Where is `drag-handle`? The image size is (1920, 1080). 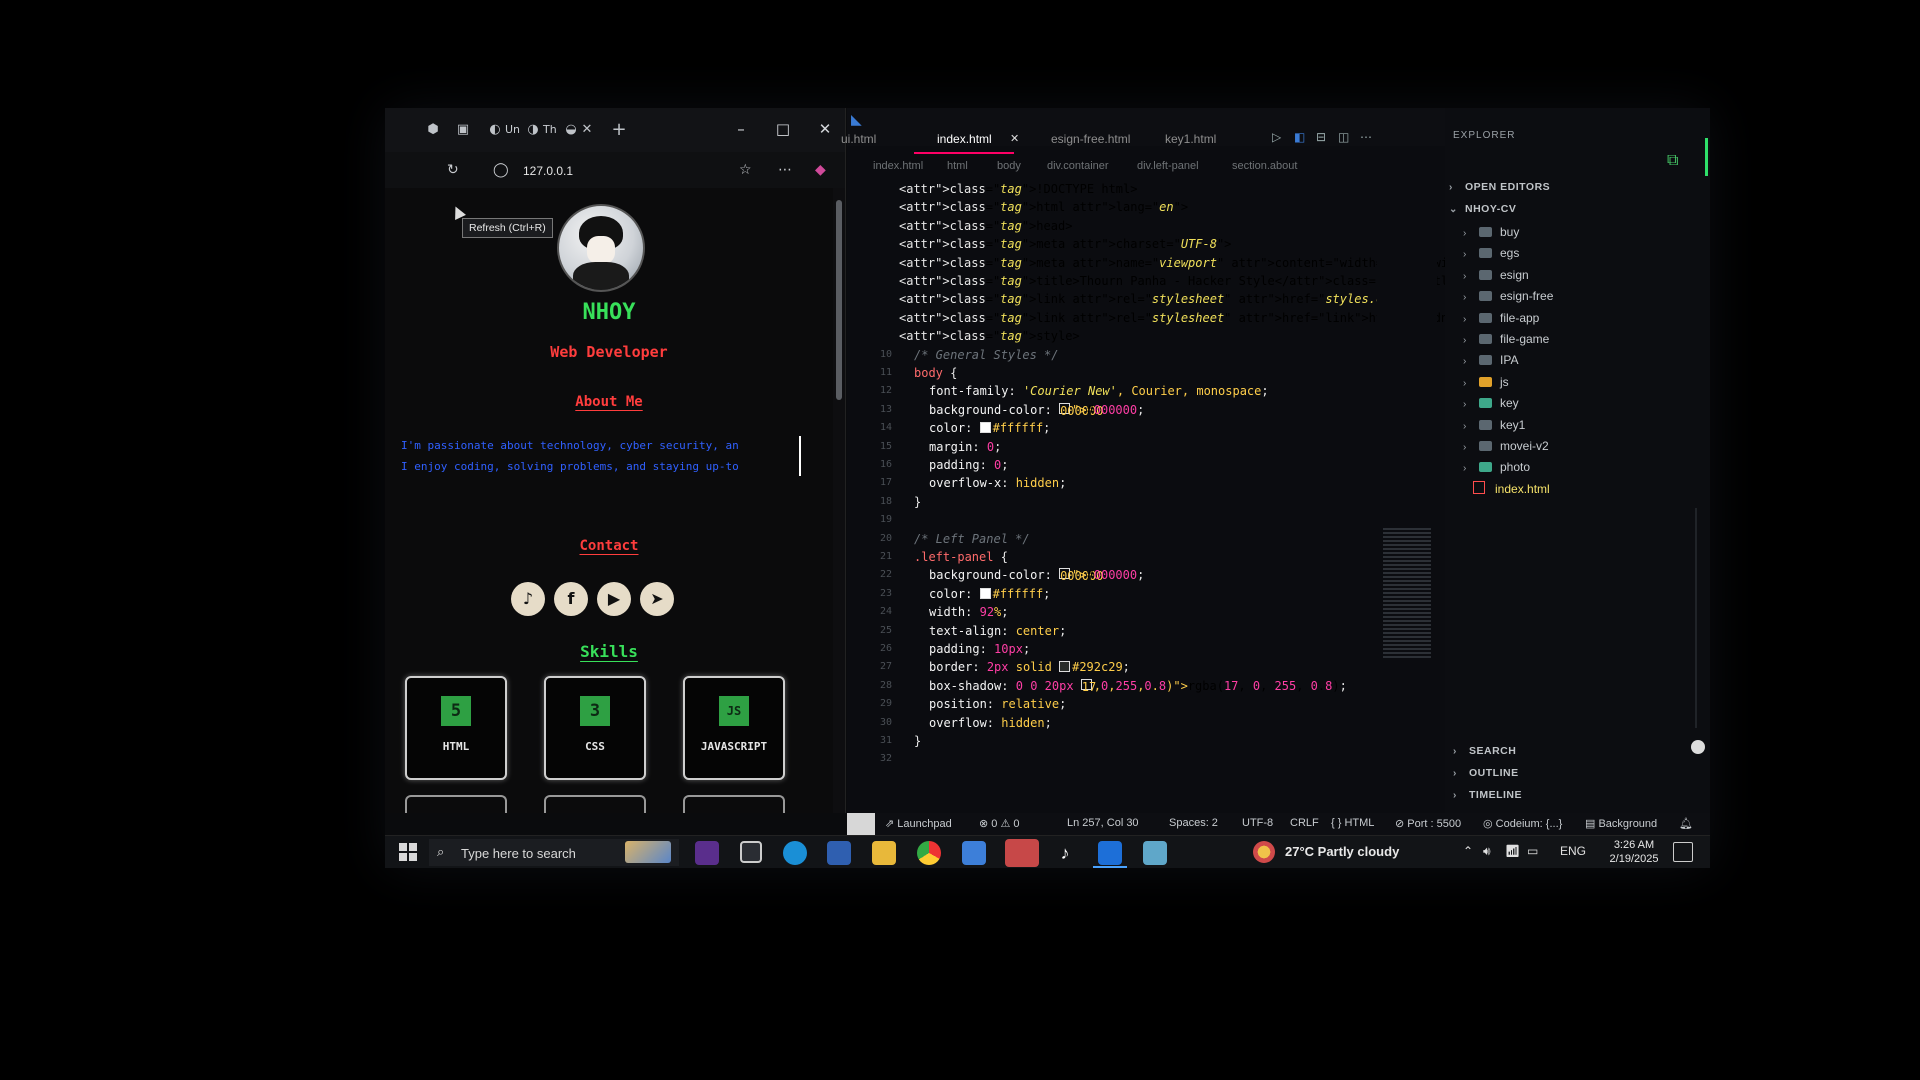
drag-handle is located at coordinates (1698, 747).